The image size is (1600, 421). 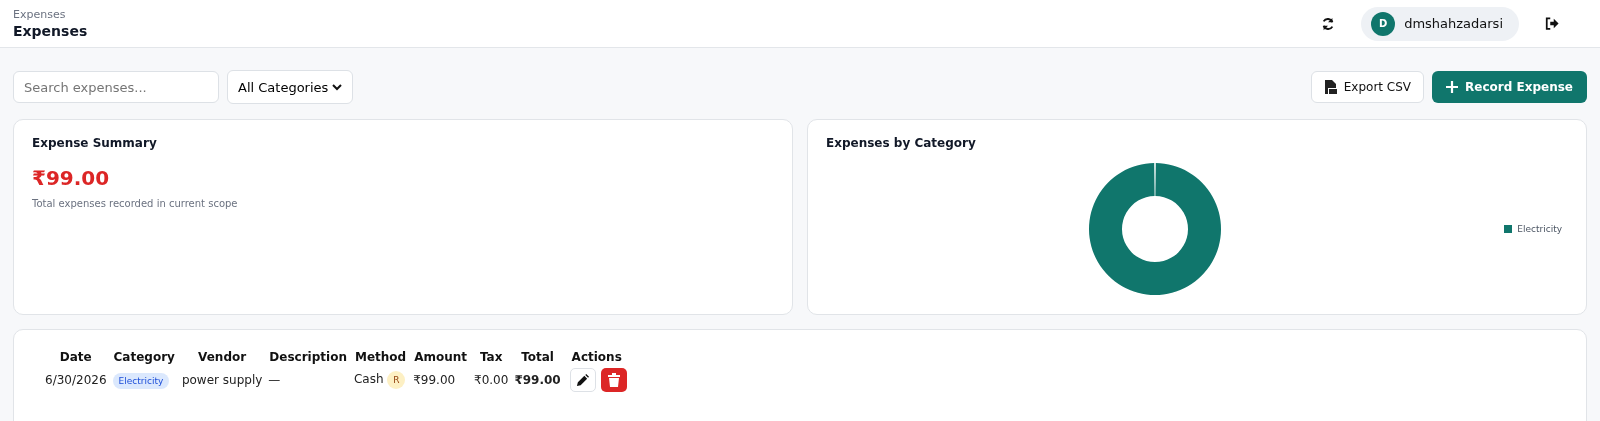 What do you see at coordinates (141, 381) in the screenshot?
I see `category-tag: Electricity` at bounding box center [141, 381].